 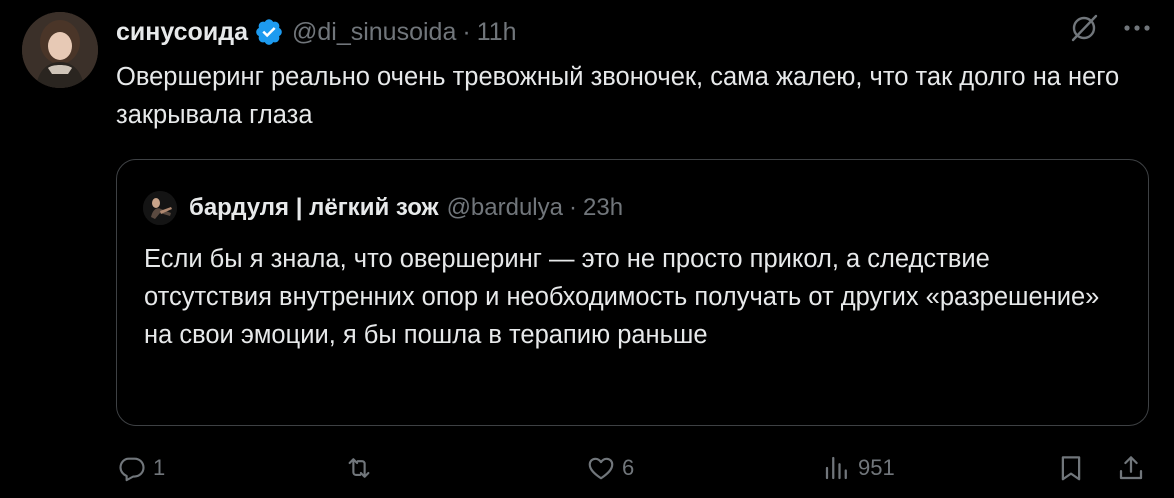 What do you see at coordinates (182, 32) in the screenshot?
I see `author-display-name: синусоида` at bounding box center [182, 32].